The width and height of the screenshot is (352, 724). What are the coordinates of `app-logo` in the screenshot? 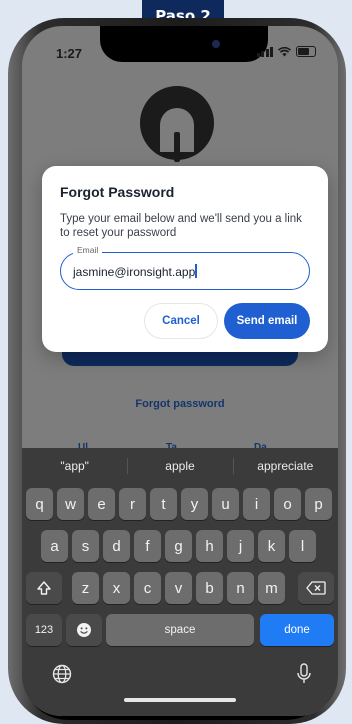 It's located at (177, 124).